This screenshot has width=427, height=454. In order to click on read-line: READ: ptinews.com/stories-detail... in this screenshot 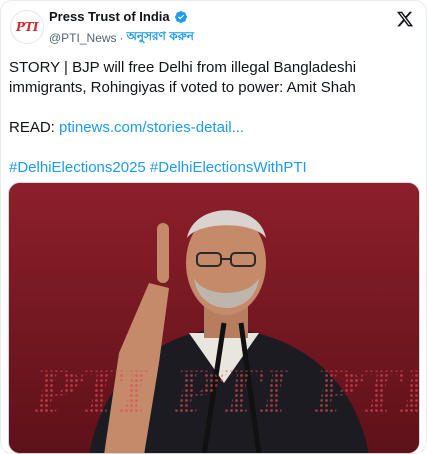, I will do `click(211, 128)`.